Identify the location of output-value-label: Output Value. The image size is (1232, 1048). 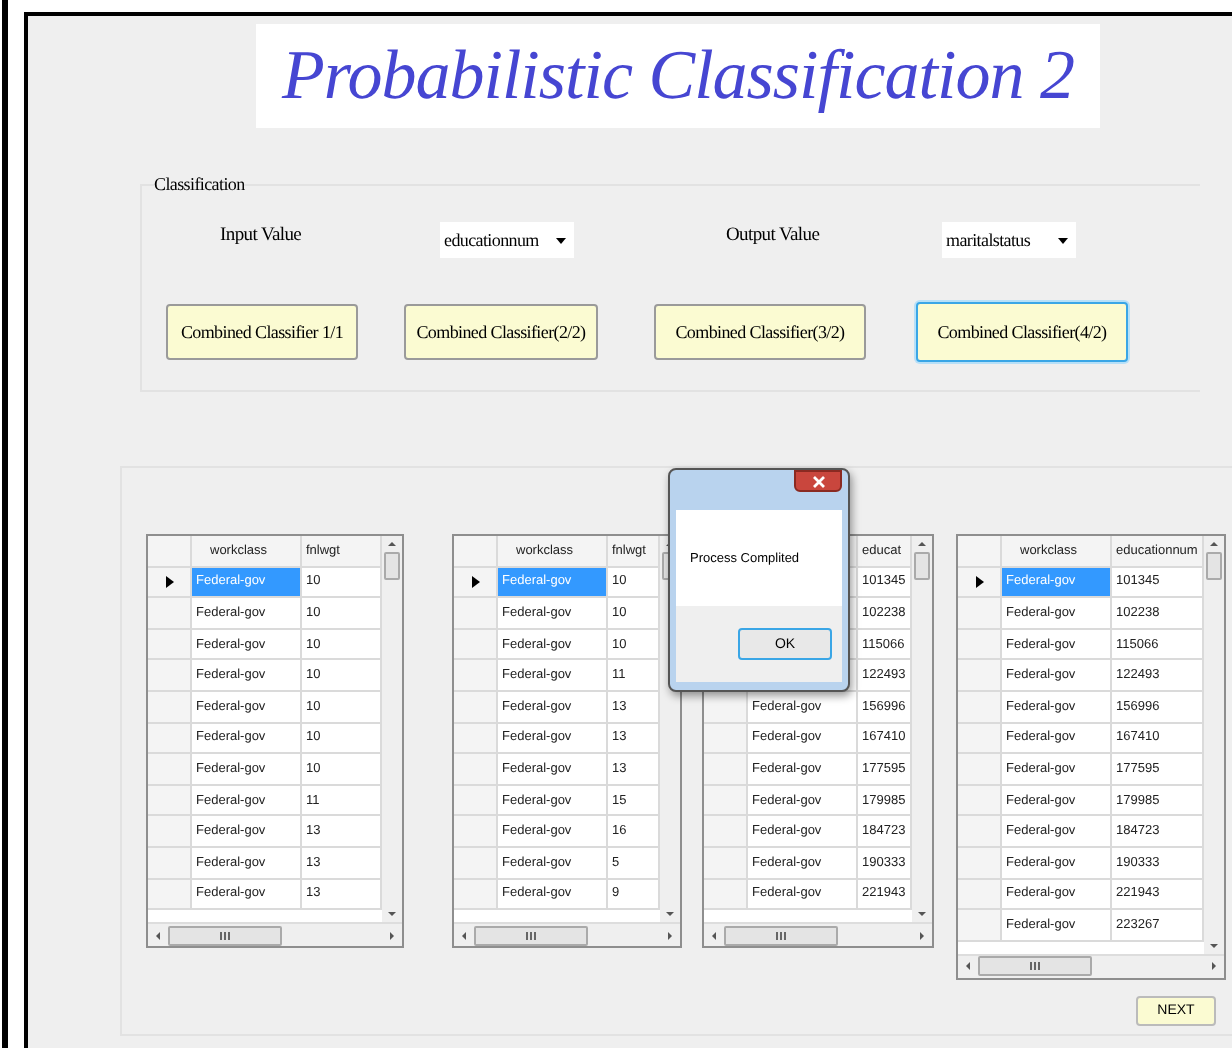
(773, 236).